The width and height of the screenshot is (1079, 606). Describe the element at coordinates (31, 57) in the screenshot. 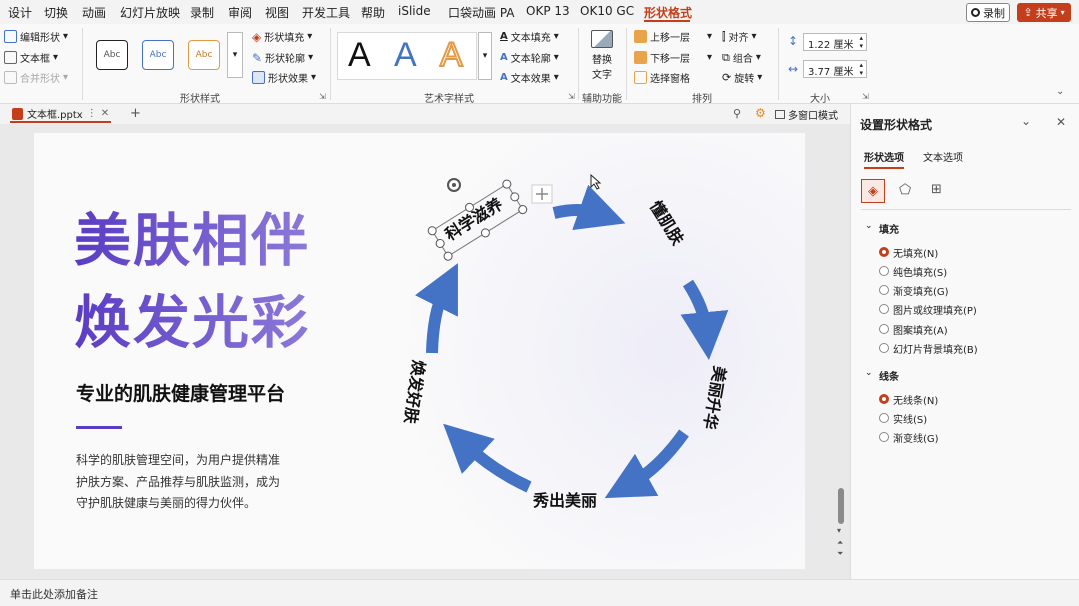

I see `text-box-button: 文本框 ▾` at that location.